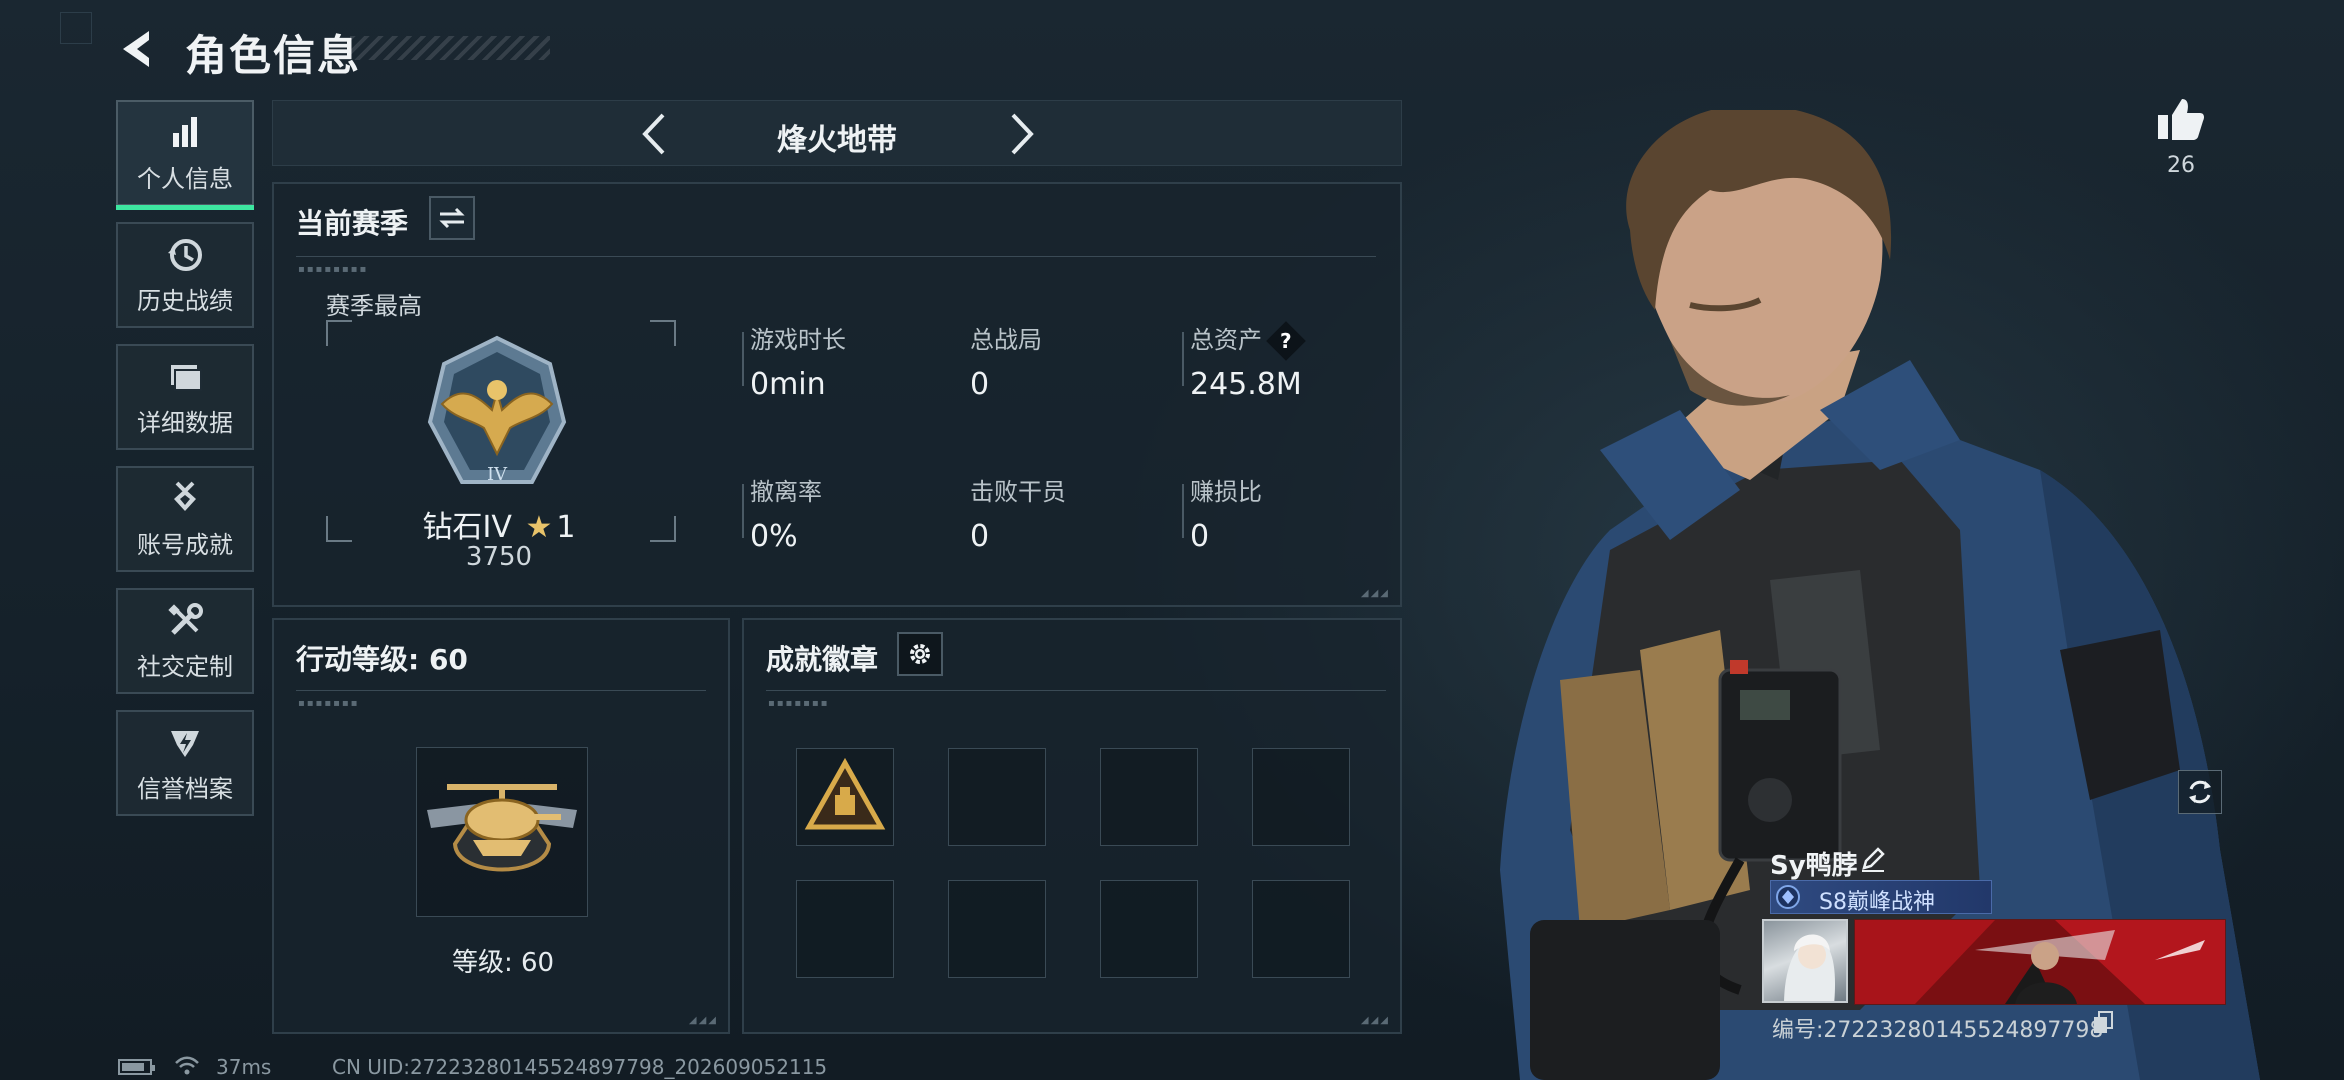 Image resolution: width=2344 pixels, height=1080 pixels. Describe the element at coordinates (1286, 341) in the screenshot. I see `help-icon: ?` at that location.